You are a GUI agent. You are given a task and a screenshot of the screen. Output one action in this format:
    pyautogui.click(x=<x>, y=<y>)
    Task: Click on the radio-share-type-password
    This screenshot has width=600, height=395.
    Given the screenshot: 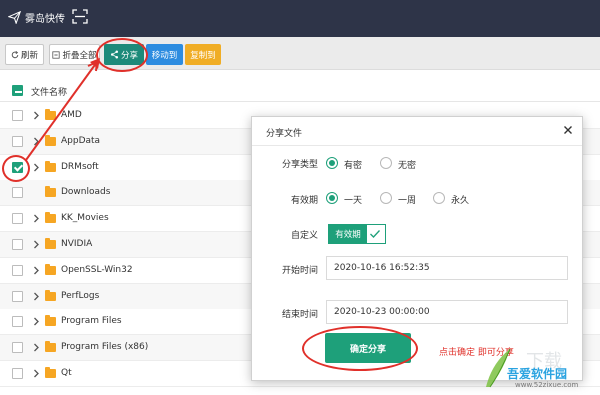 What is the action you would take?
    pyautogui.click(x=332, y=163)
    